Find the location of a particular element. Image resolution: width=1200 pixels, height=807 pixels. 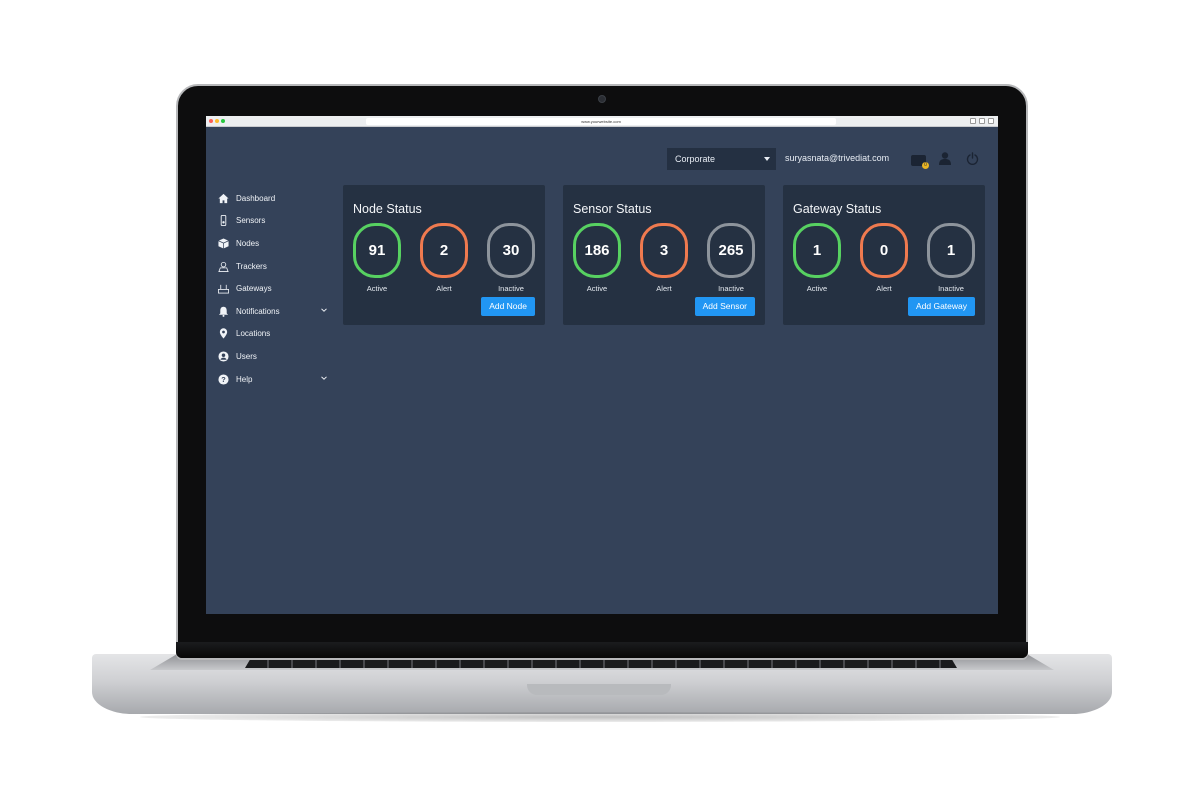

sidebar-item-label: Locations is located at coordinates (253, 334).